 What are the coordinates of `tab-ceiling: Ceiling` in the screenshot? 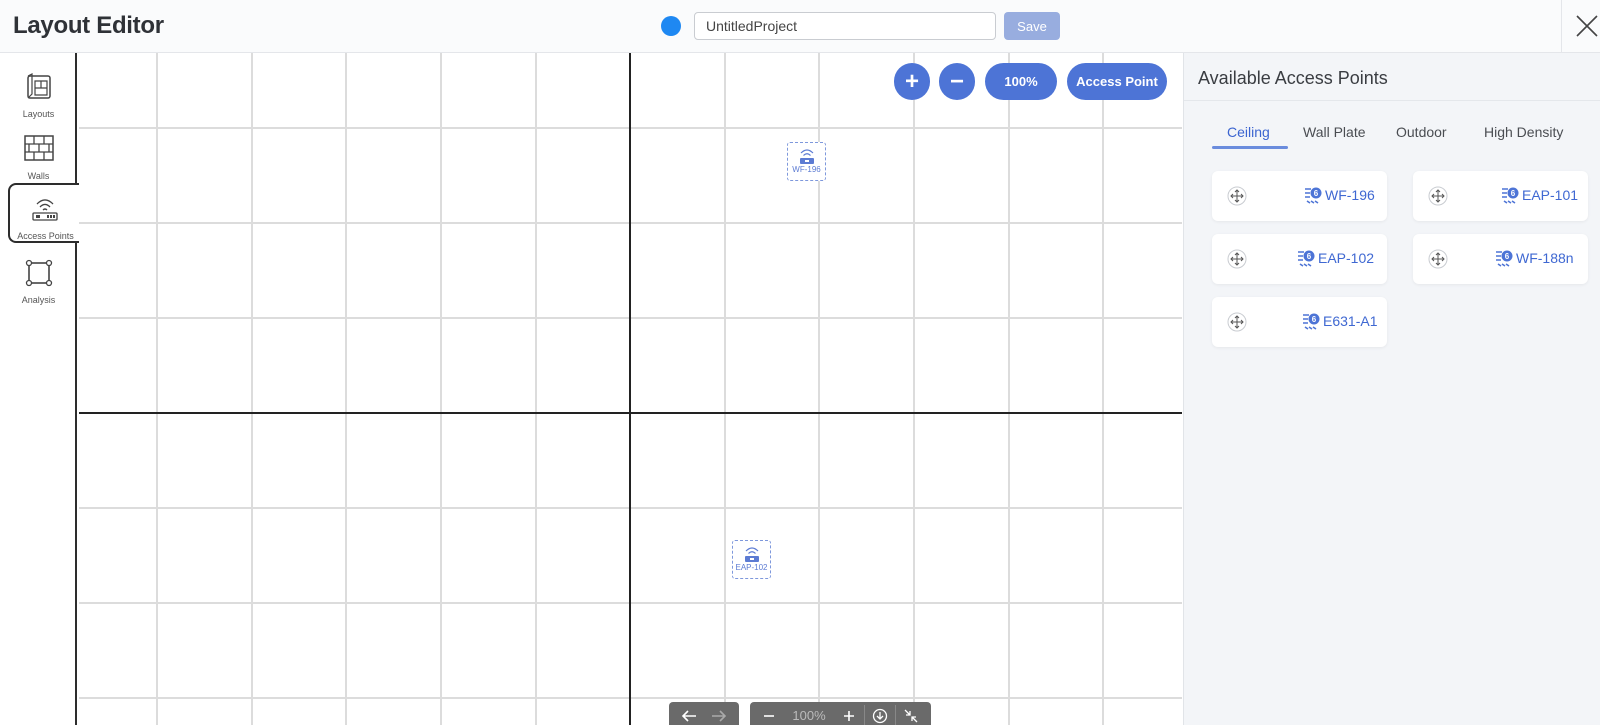 It's located at (1248, 132).